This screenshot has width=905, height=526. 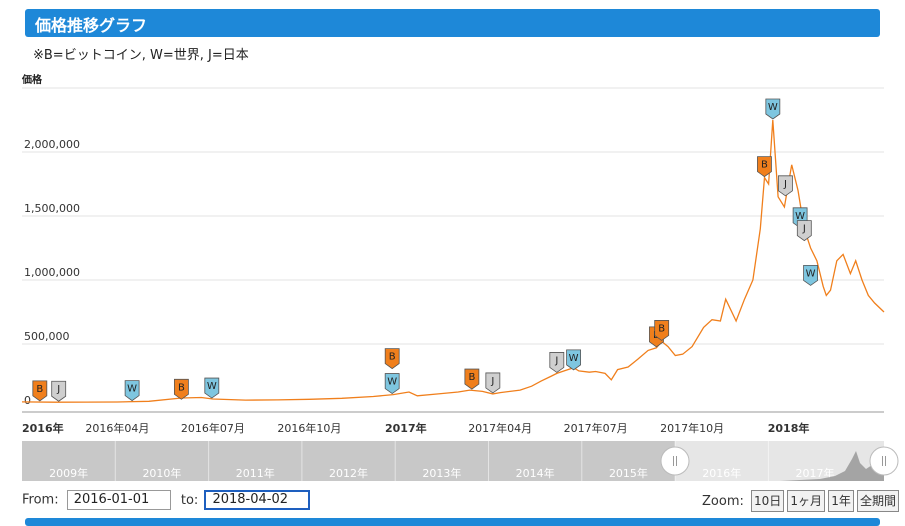 What do you see at coordinates (52, 272) in the screenshot?
I see `y-tick-label: 1,000,000` at bounding box center [52, 272].